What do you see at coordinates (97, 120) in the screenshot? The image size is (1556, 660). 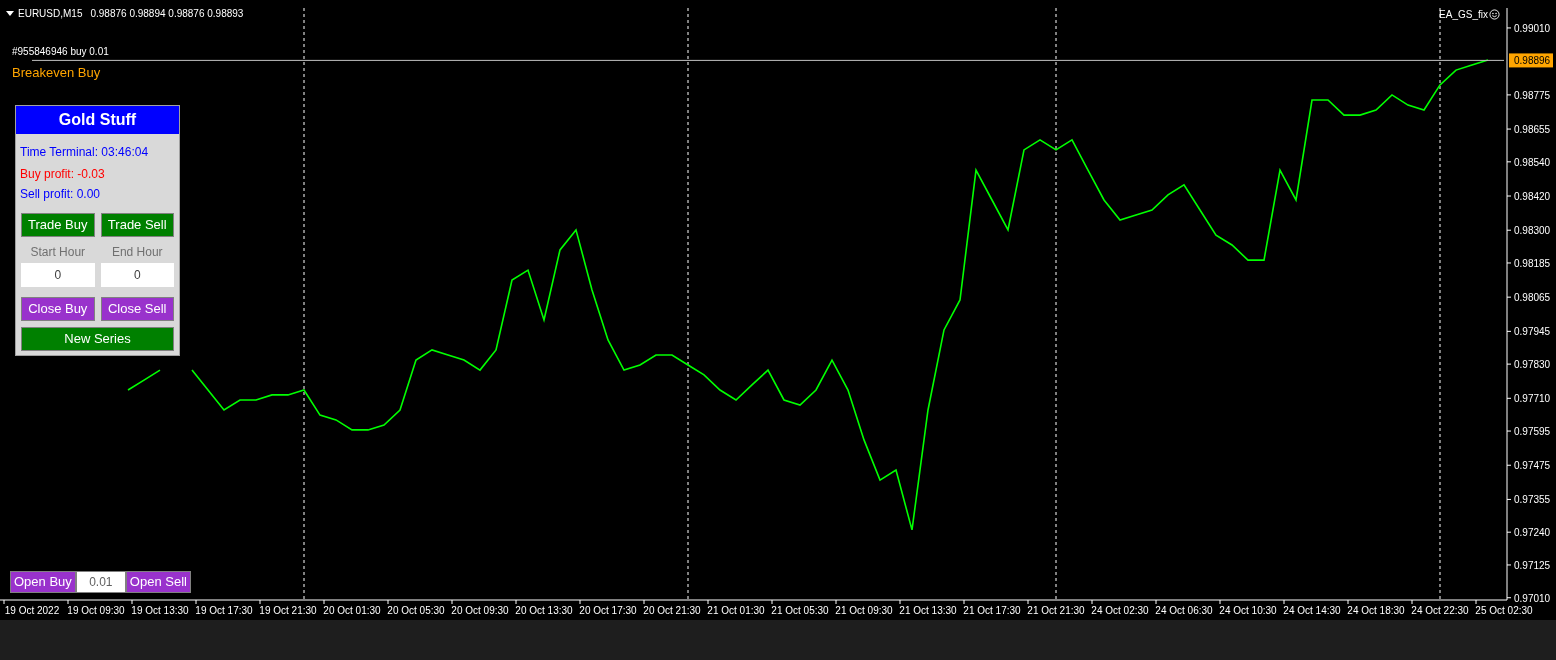 I see `panel-title: Gold Stuff` at bounding box center [97, 120].